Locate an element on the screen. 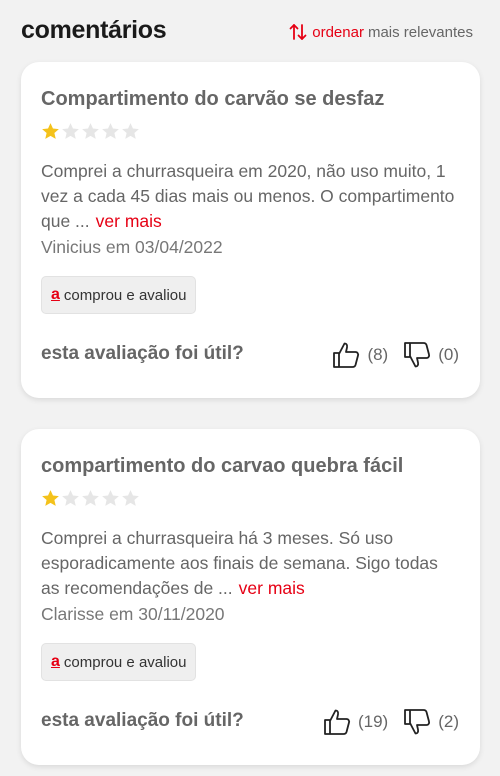  like-button: (8) is located at coordinates (359, 355).